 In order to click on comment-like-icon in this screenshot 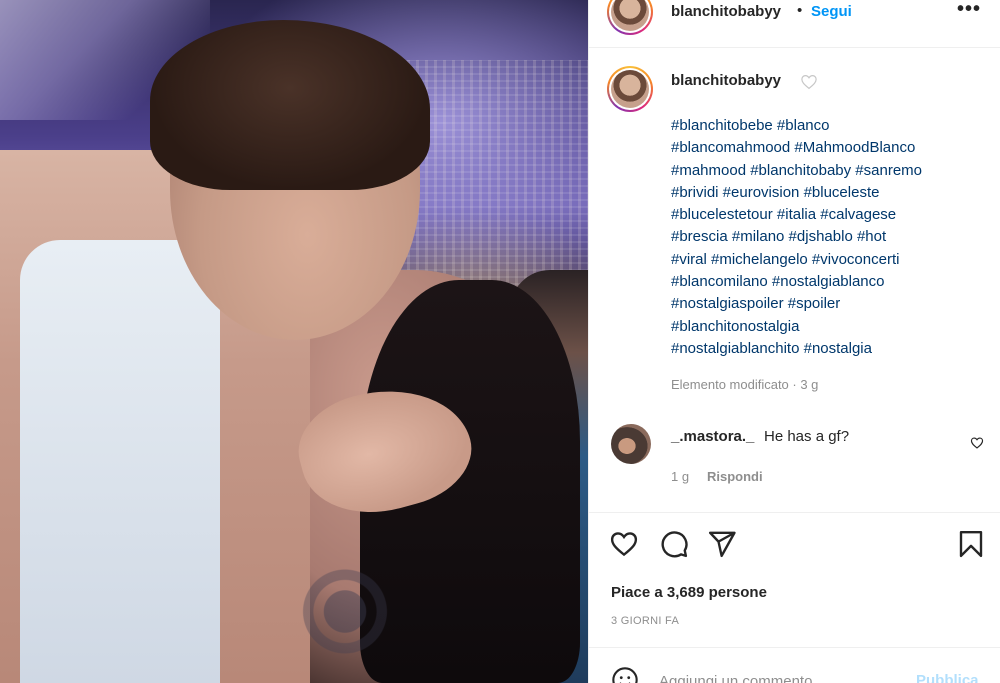, I will do `click(977, 443)`.